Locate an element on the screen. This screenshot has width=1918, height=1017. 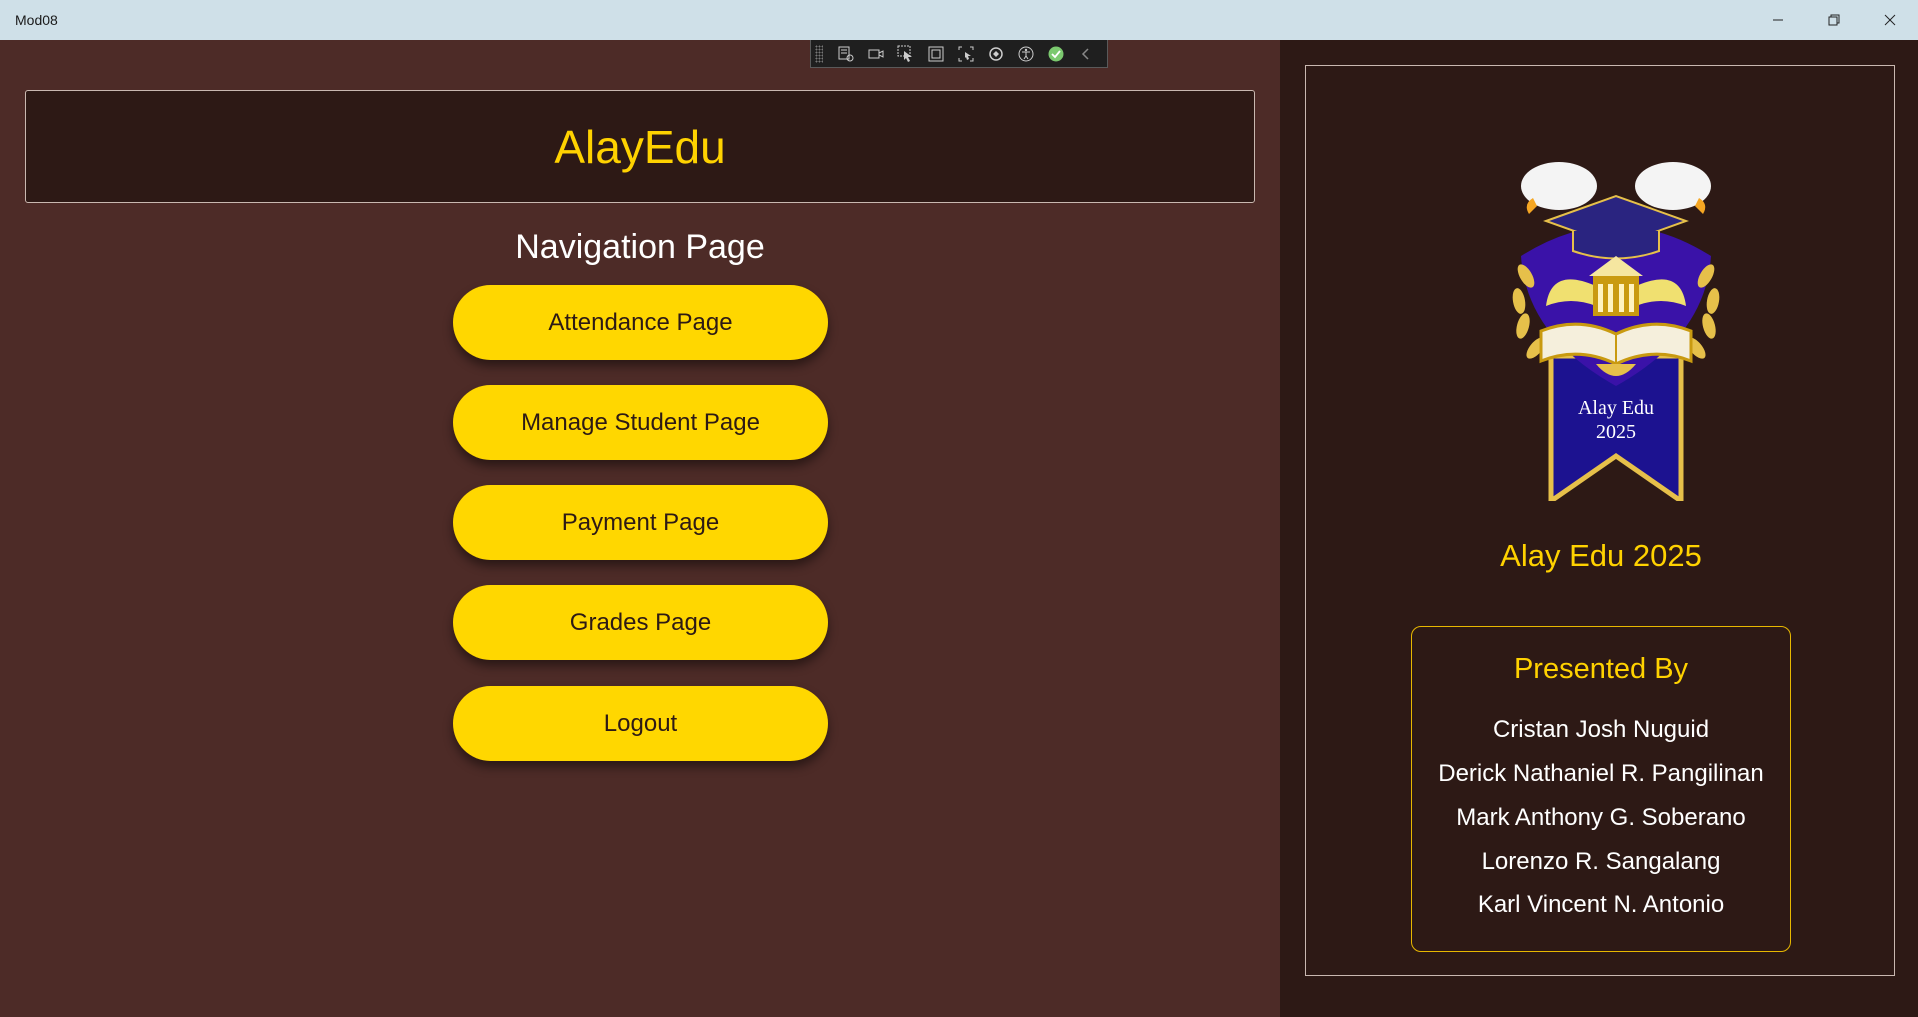
presenter-name: Mark Anthony G. Soberano is located at coordinates (1601, 817).